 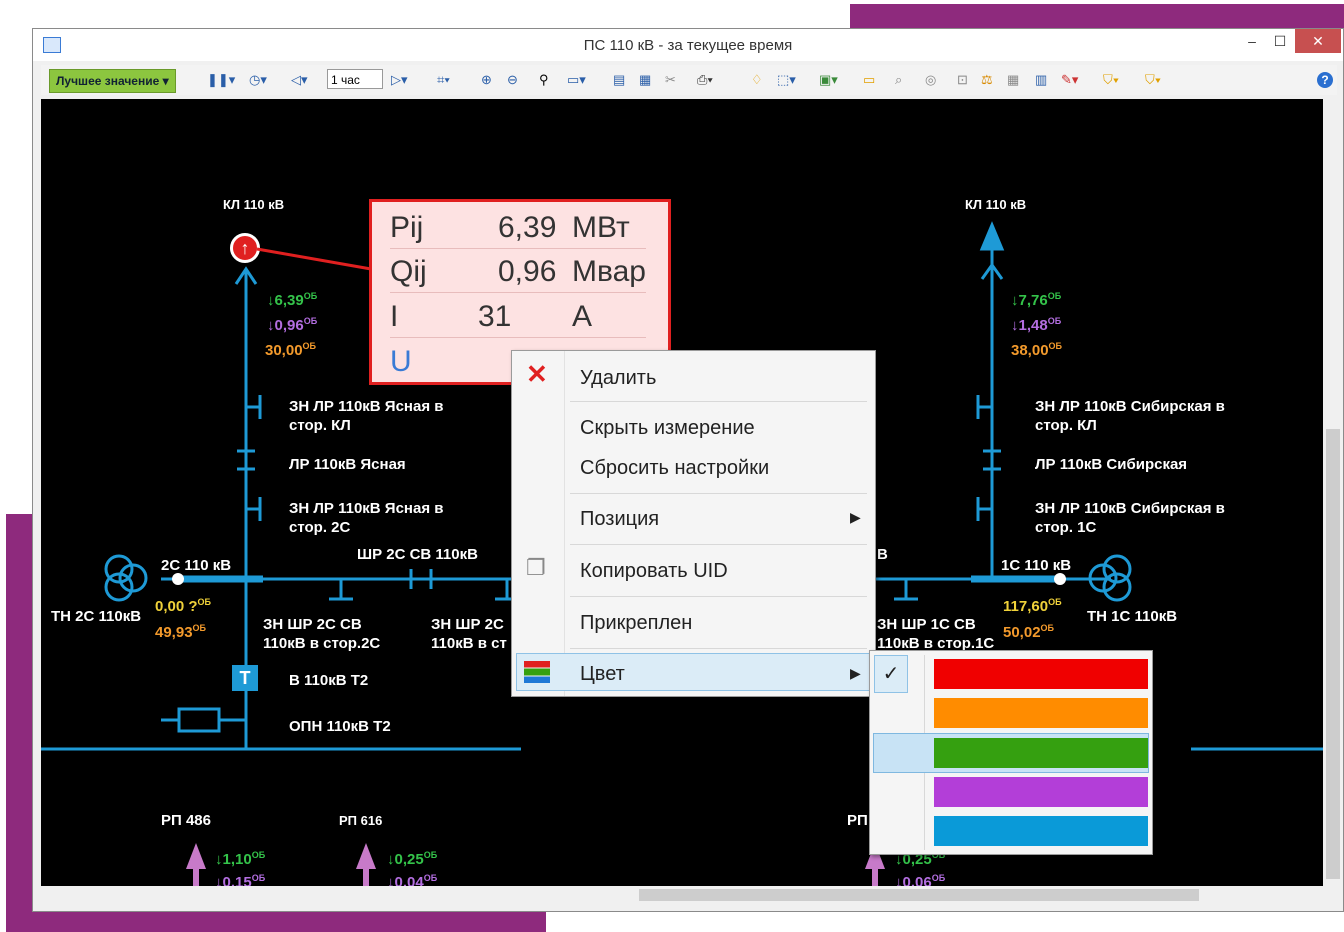 What do you see at coordinates (355, 79) in the screenshot?
I see `time-range-stepper: 1 час` at bounding box center [355, 79].